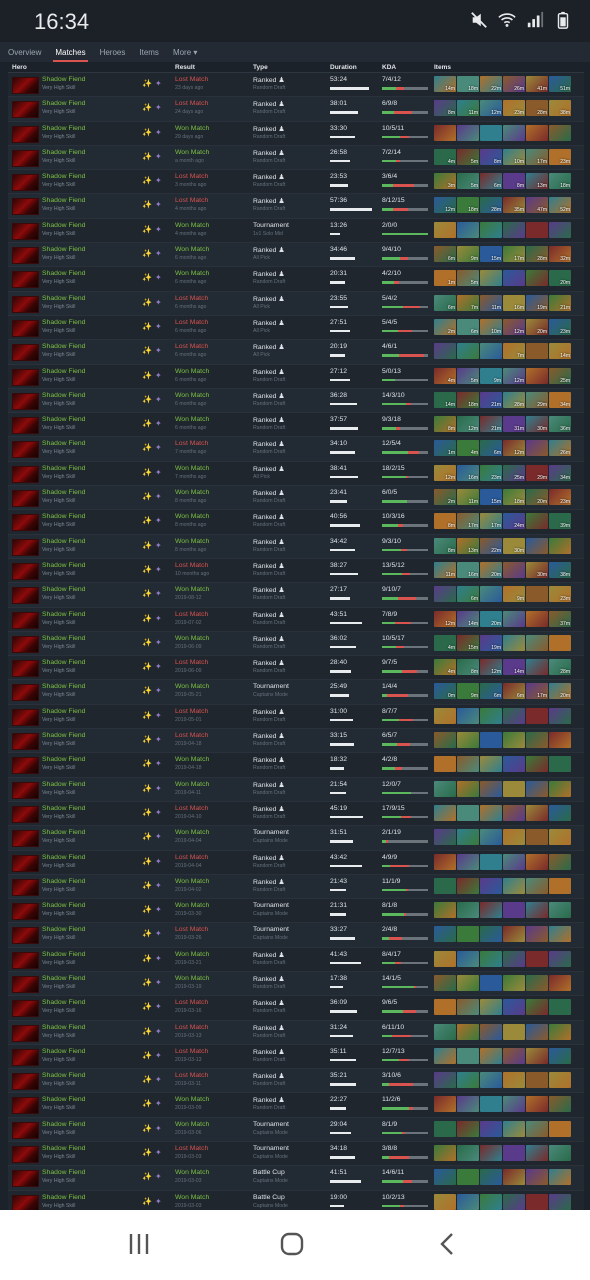 Image resolution: width=590 pixels, height=1280 pixels. Describe the element at coordinates (491, 521) in the screenshot. I see `item-icon: 17m` at that location.